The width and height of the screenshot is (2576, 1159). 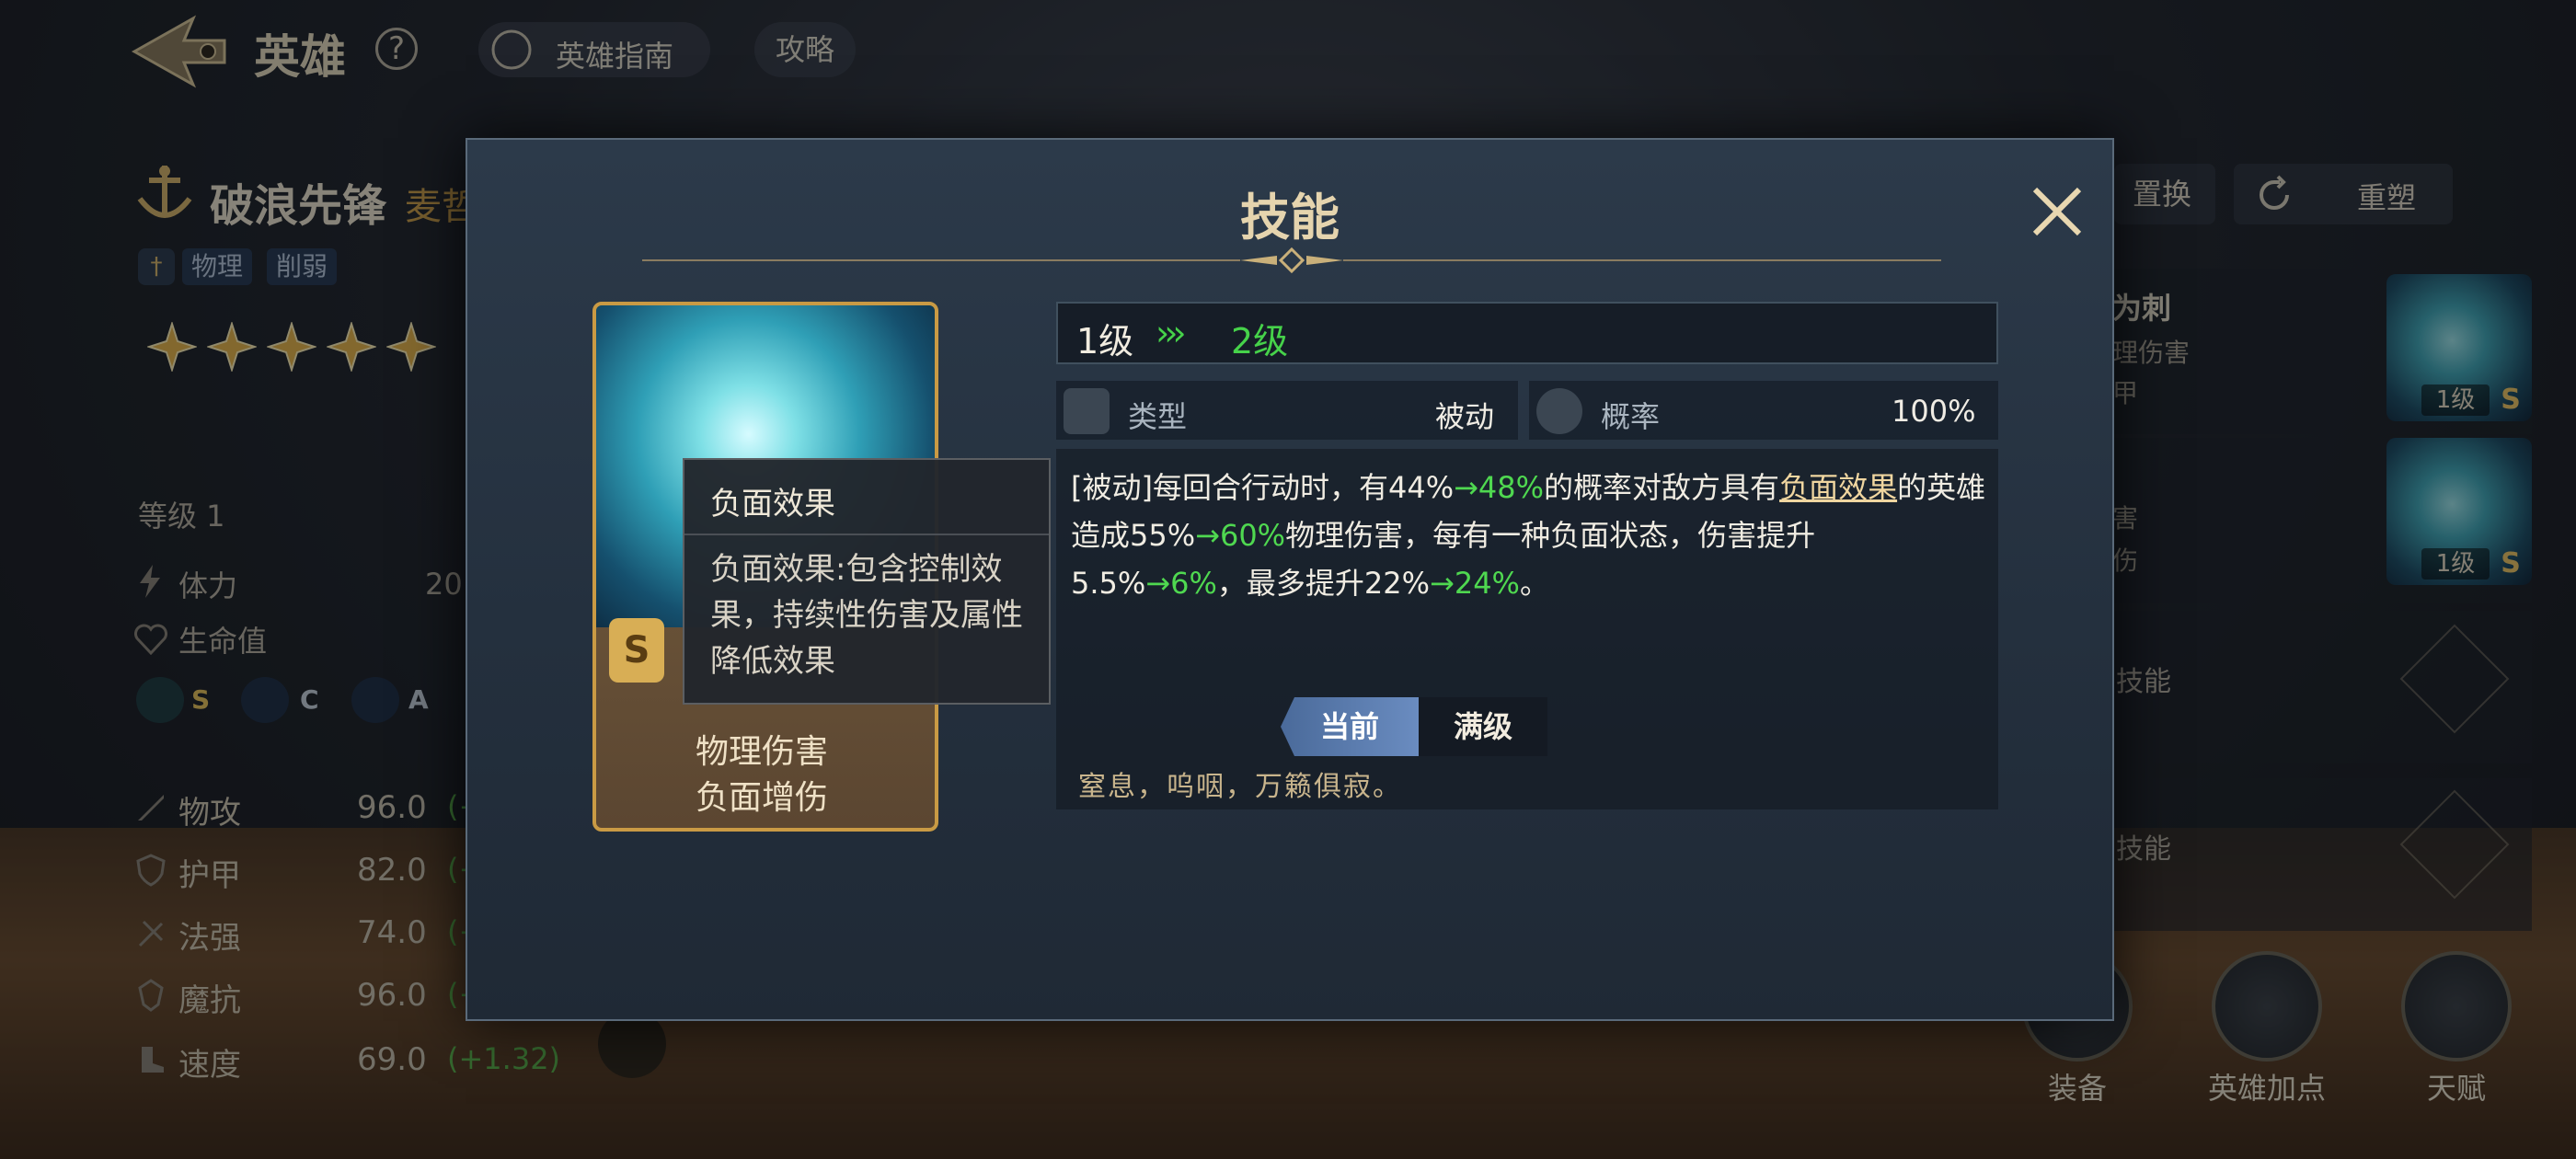 I want to click on close-icon, so click(x=2057, y=212).